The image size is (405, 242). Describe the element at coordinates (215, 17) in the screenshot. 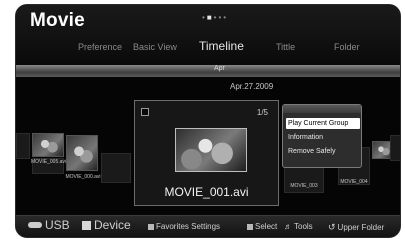

I see `page-indicator: •■•••` at that location.